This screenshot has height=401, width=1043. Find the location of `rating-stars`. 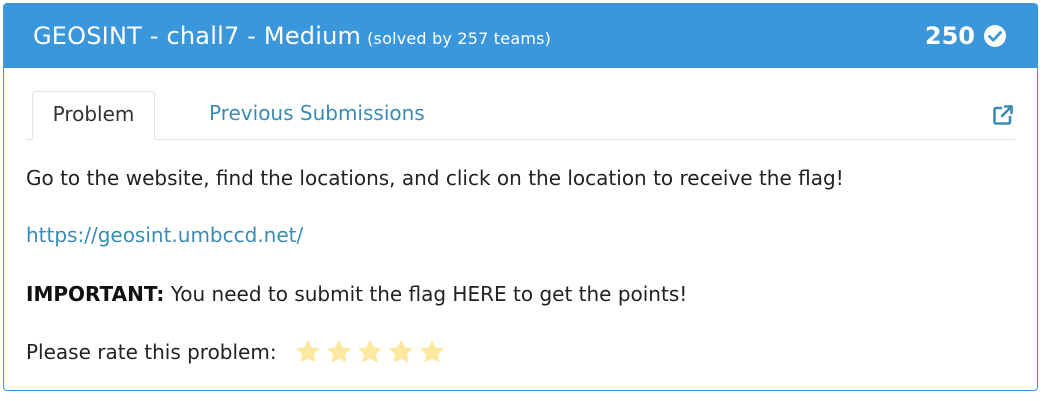

rating-stars is located at coordinates (372, 352).